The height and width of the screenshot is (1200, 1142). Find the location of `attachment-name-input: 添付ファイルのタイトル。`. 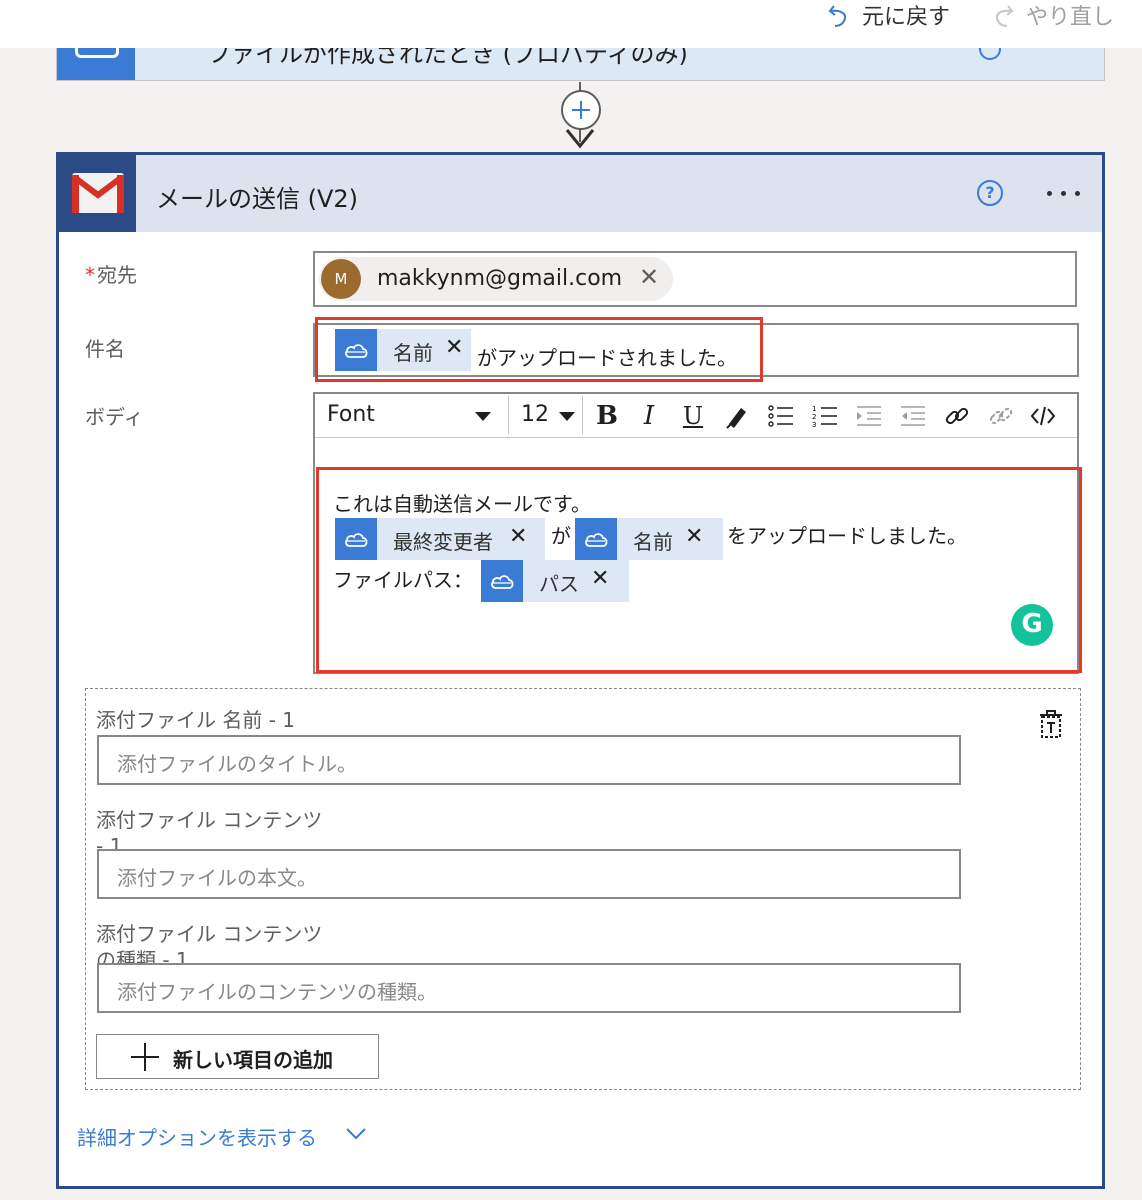

attachment-name-input: 添付ファイルのタイトル。 is located at coordinates (529, 760).